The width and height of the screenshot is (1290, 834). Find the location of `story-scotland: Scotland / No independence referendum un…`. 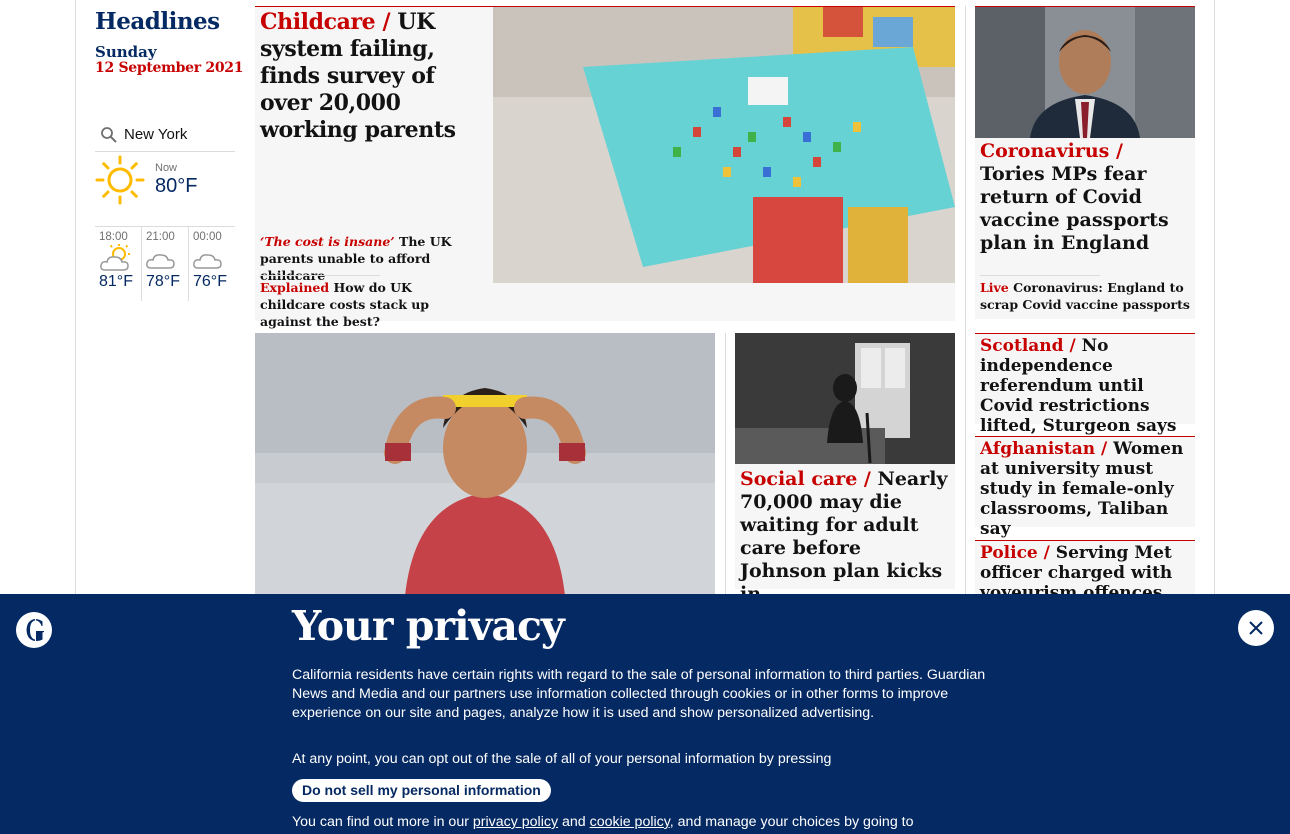

story-scotland: Scotland / No independence referendum un… is located at coordinates (1085, 384).